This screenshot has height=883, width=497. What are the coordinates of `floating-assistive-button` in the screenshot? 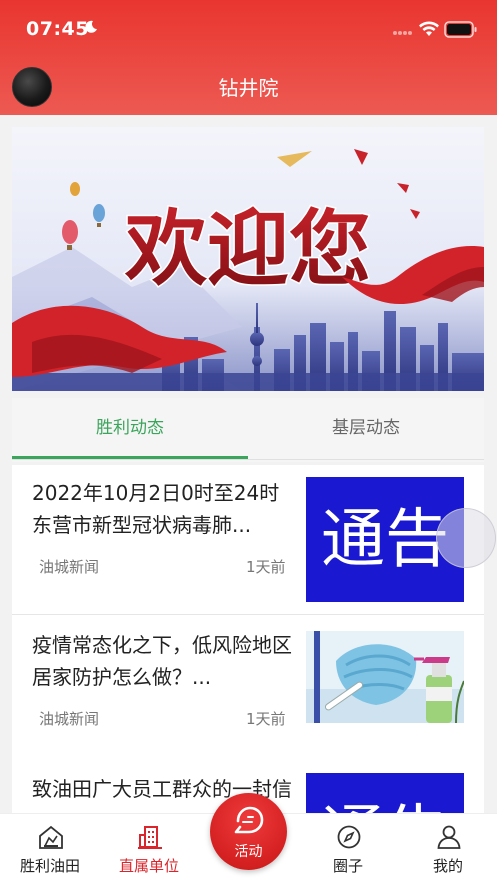 It's located at (466, 538).